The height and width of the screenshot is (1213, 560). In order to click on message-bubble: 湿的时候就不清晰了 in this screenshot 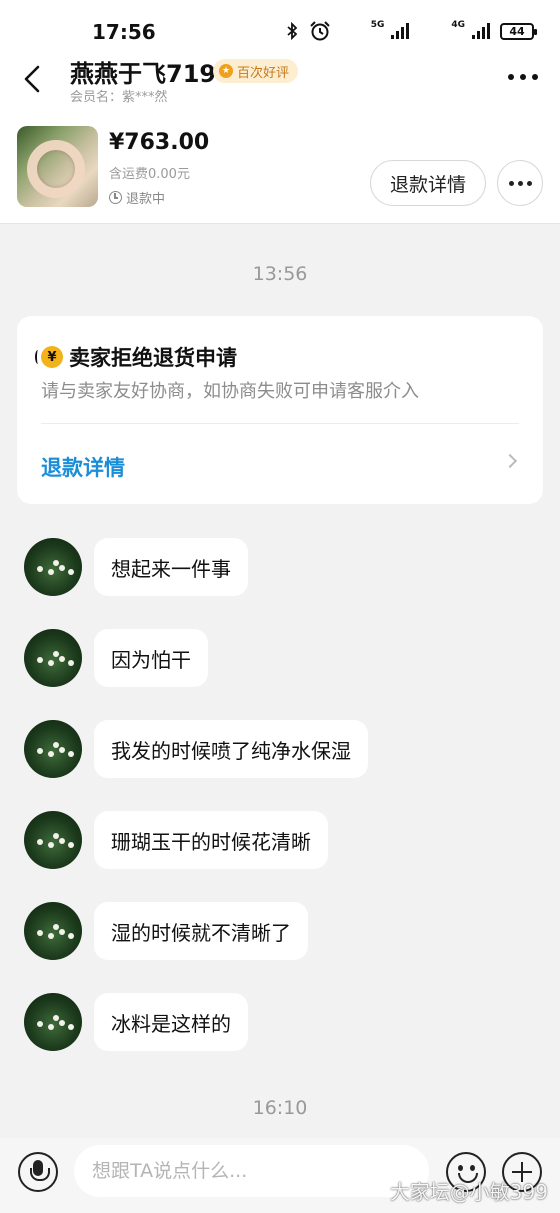, I will do `click(201, 931)`.